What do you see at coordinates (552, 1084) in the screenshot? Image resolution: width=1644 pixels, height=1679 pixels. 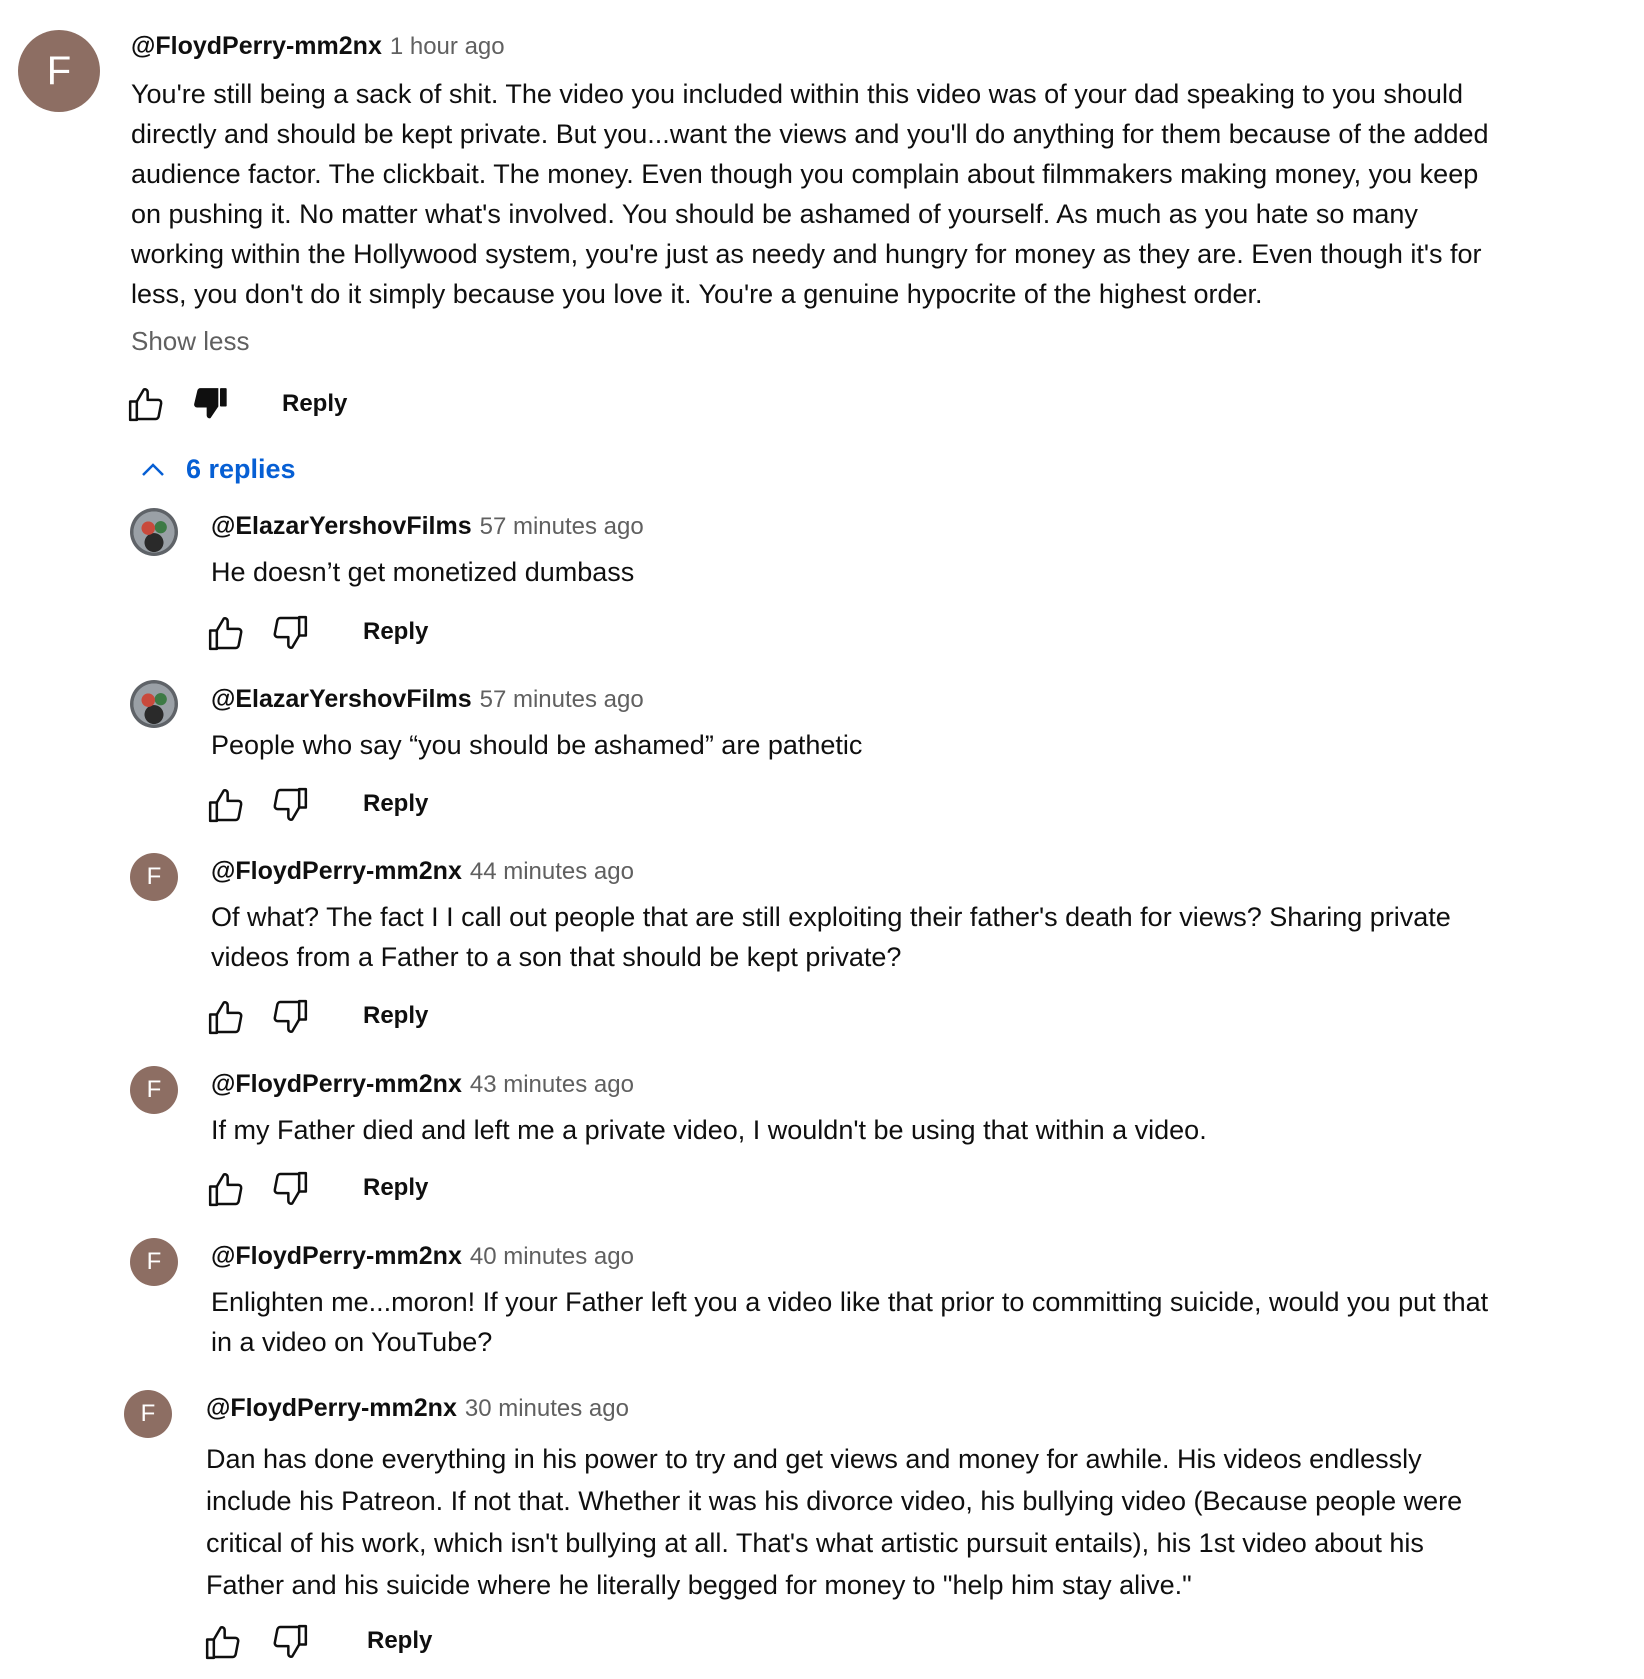 I see `comment-time: 43 minutes ago` at bounding box center [552, 1084].